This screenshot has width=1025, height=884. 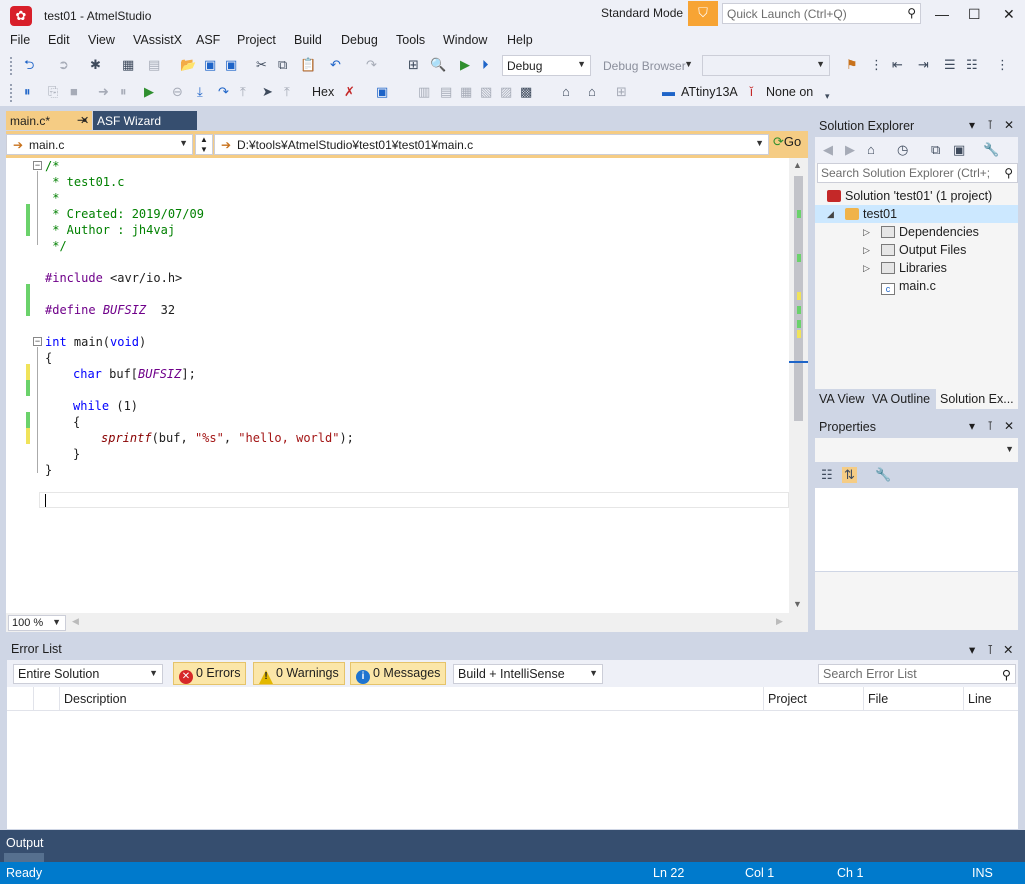 What do you see at coordinates (871, 150) in the screenshot?
I see `home-icon: ⌂` at bounding box center [871, 150].